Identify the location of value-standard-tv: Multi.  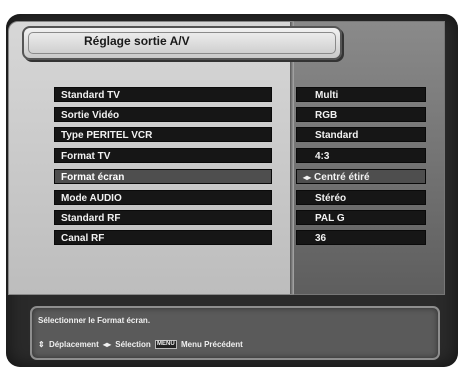
(361, 94).